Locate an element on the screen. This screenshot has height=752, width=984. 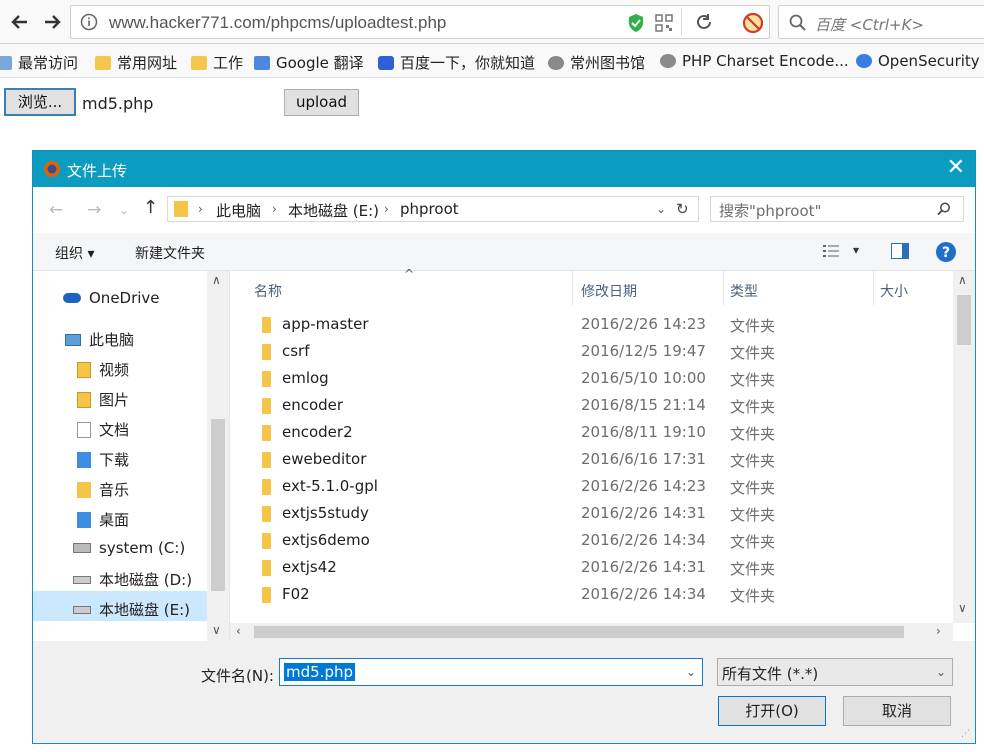
forward-icon is located at coordinates (52, 22).